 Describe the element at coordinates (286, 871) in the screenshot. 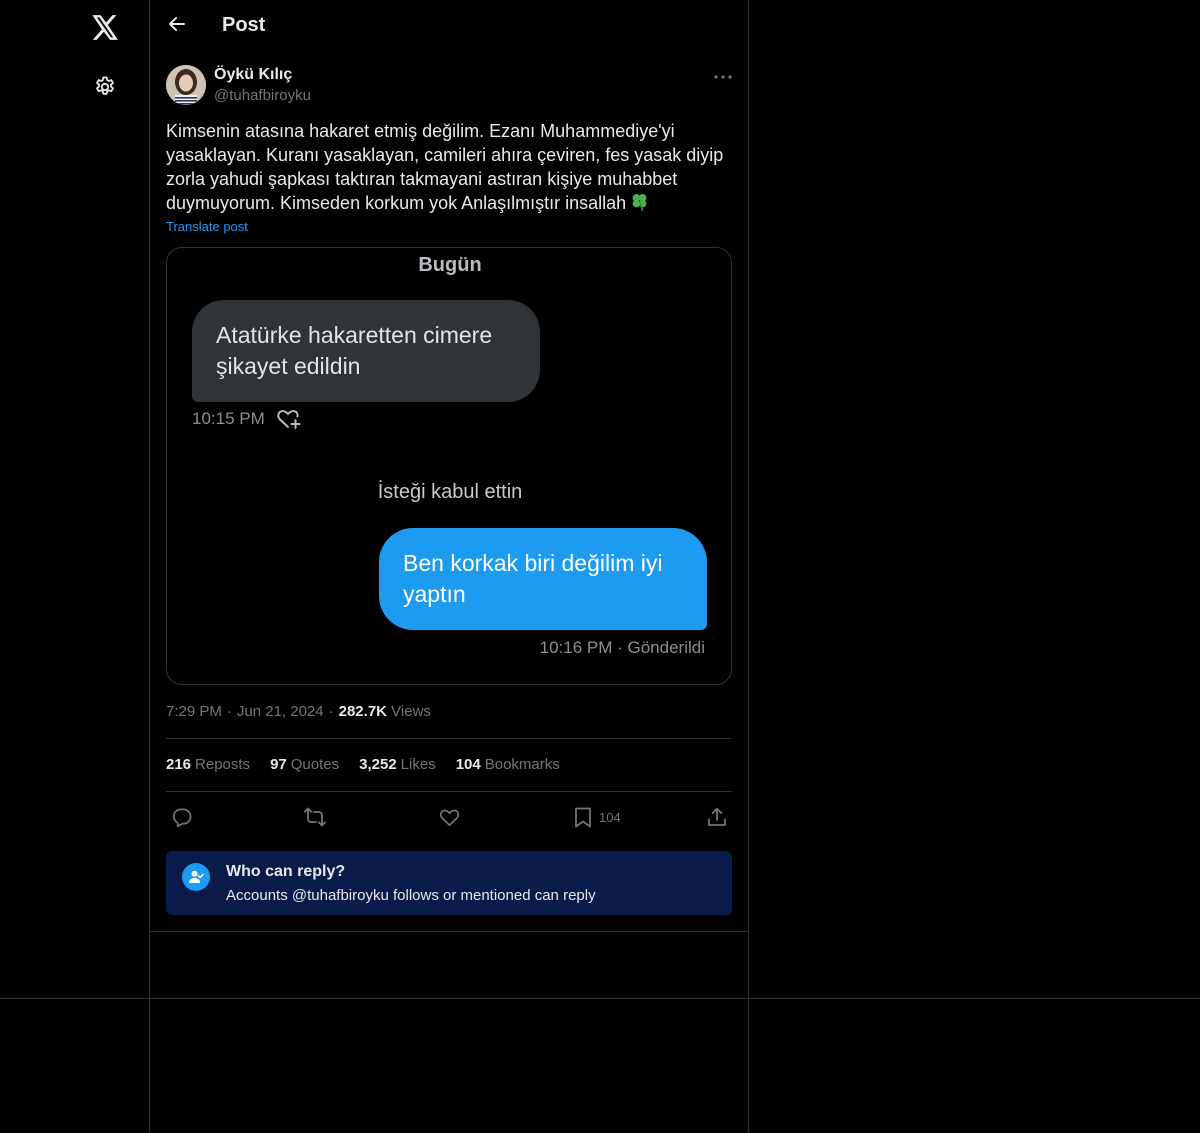

I see `reply-restriction-title: Who can reply?` at that location.